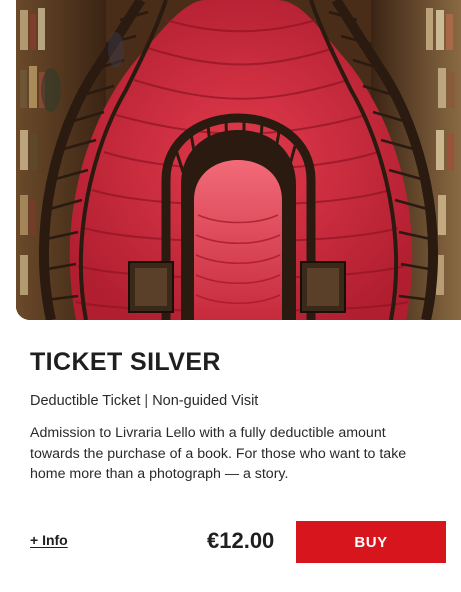  What do you see at coordinates (205, 401) in the screenshot?
I see `visit-type: Non-guided Visit` at bounding box center [205, 401].